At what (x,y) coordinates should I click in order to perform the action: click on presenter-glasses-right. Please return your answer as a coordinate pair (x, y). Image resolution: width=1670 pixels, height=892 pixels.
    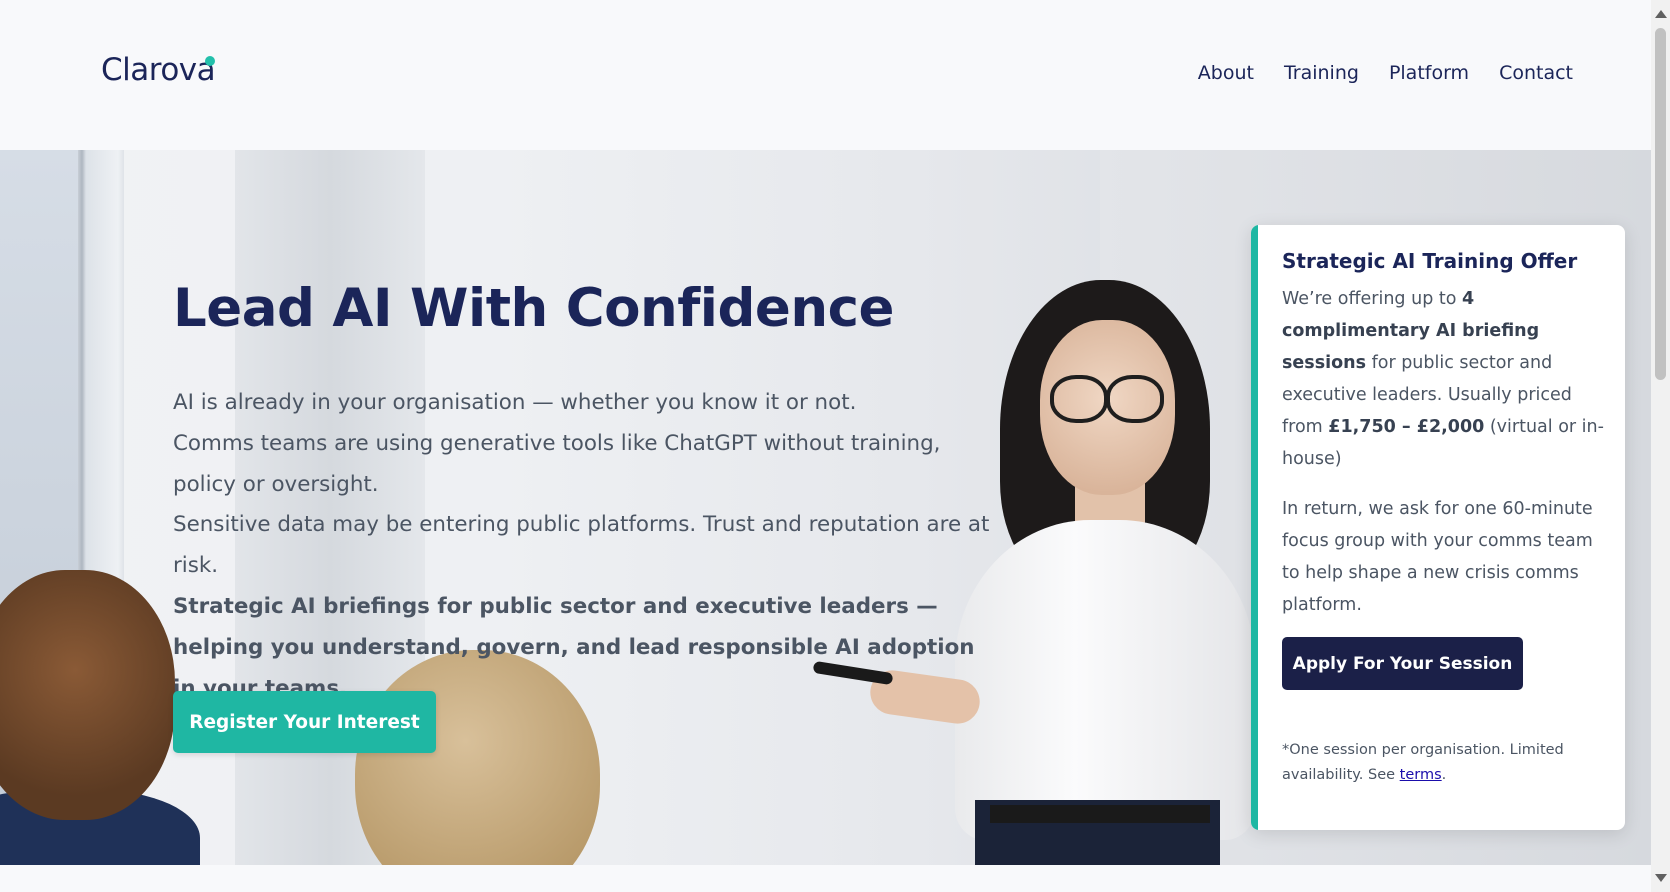
    Looking at the image, I should click on (1135, 399).